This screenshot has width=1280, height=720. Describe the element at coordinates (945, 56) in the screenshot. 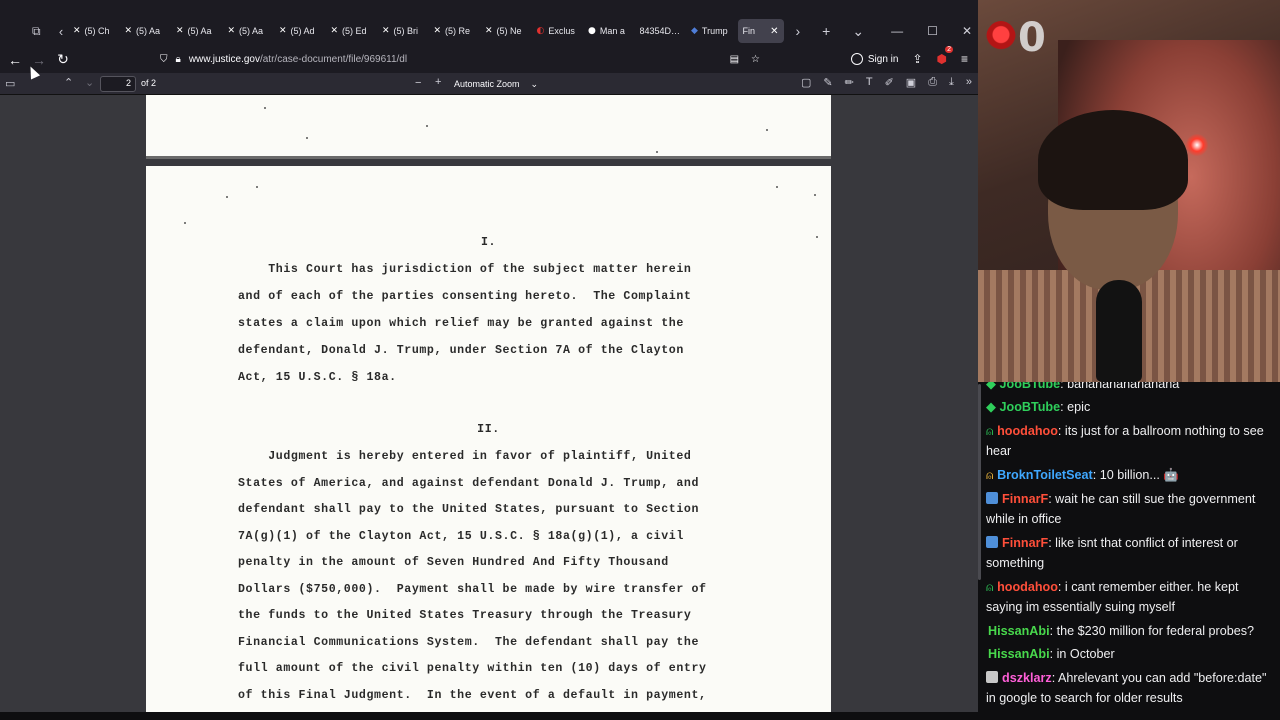

I see `extension-icon: ⬢ 2` at that location.